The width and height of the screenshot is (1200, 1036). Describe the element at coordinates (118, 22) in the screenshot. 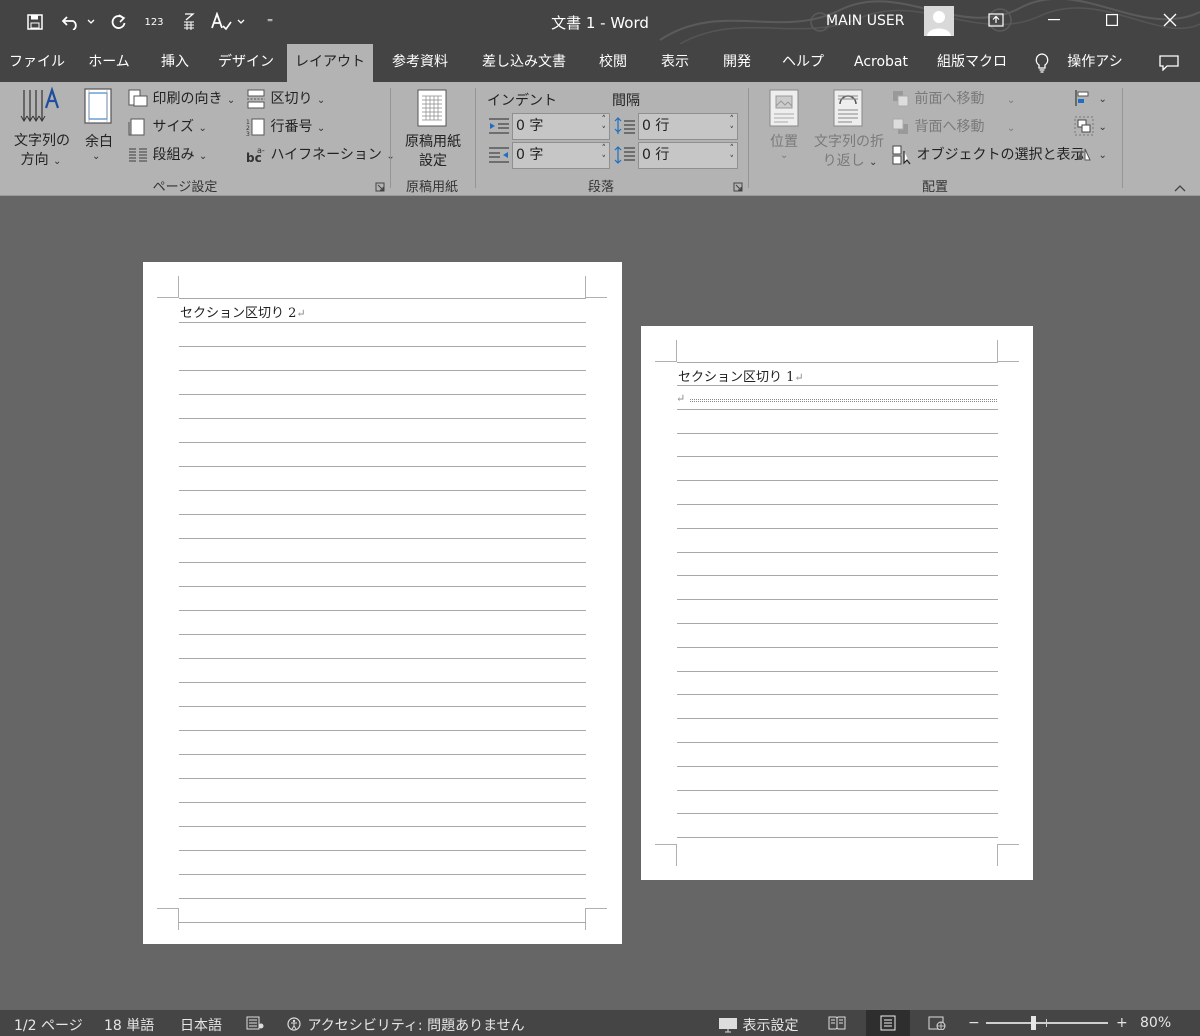

I see `redo-icon` at that location.